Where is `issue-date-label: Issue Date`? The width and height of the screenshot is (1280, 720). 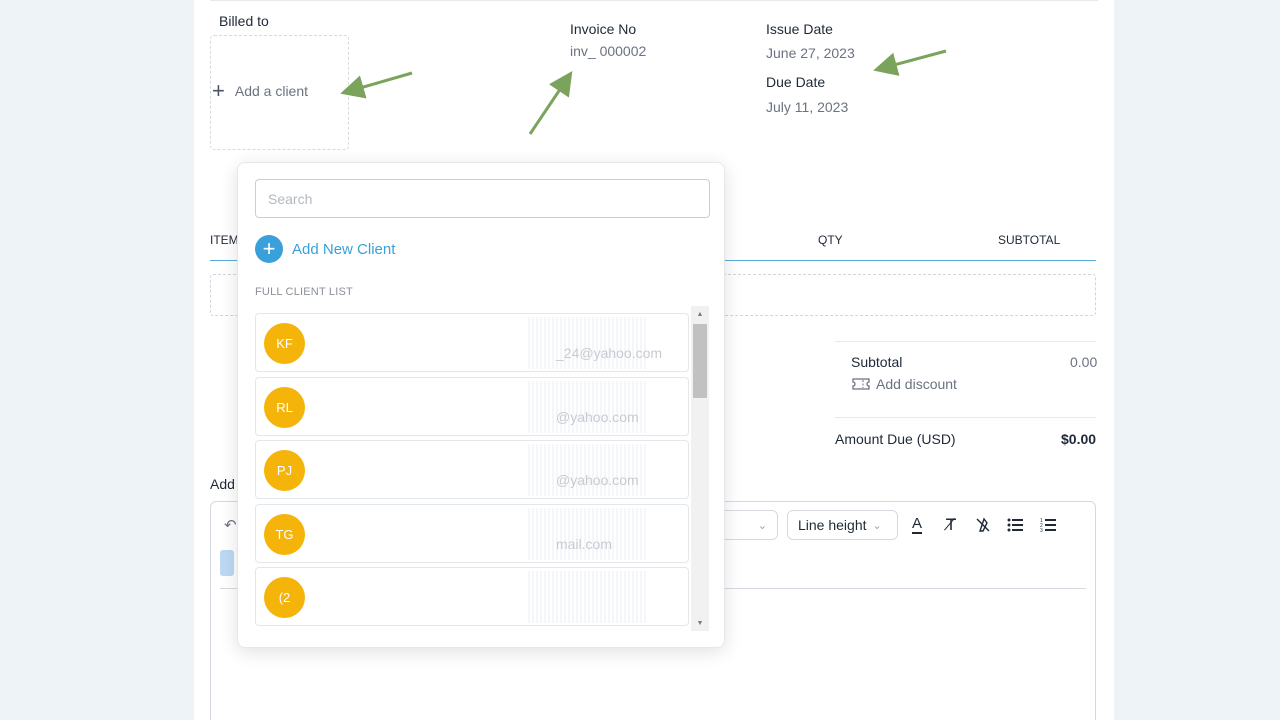 issue-date-label: Issue Date is located at coordinates (799, 29).